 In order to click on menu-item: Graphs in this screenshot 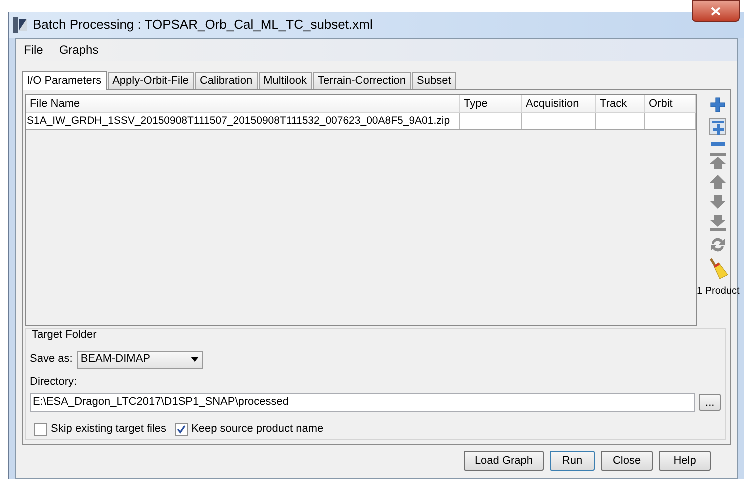, I will do `click(79, 50)`.